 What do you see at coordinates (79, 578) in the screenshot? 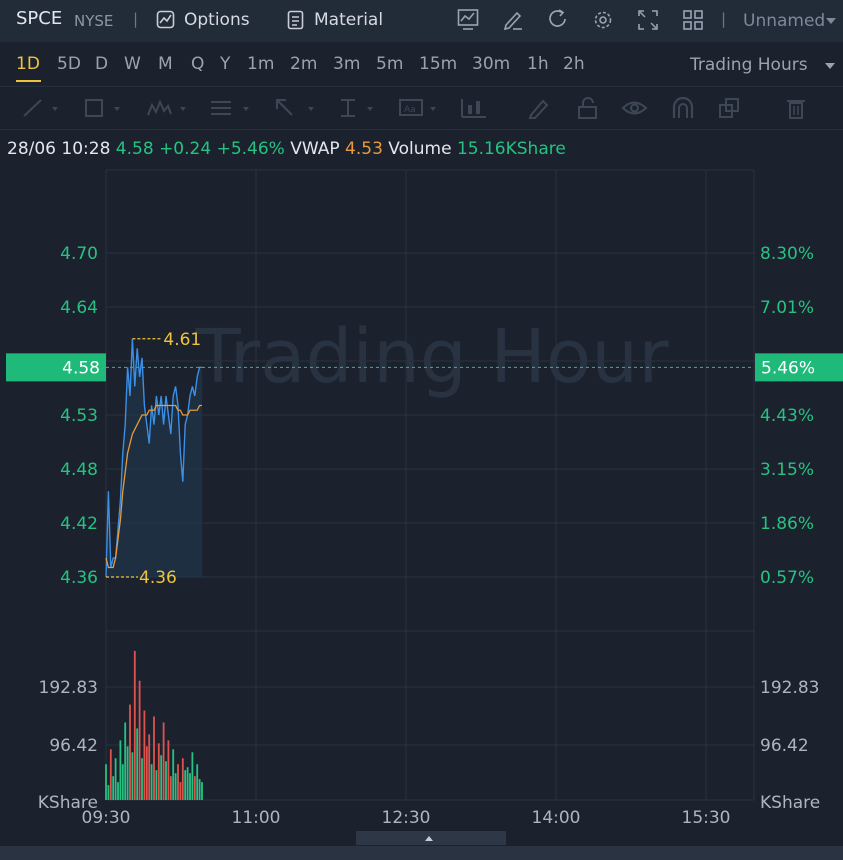
I see `price-tick-left: 4.36` at bounding box center [79, 578].